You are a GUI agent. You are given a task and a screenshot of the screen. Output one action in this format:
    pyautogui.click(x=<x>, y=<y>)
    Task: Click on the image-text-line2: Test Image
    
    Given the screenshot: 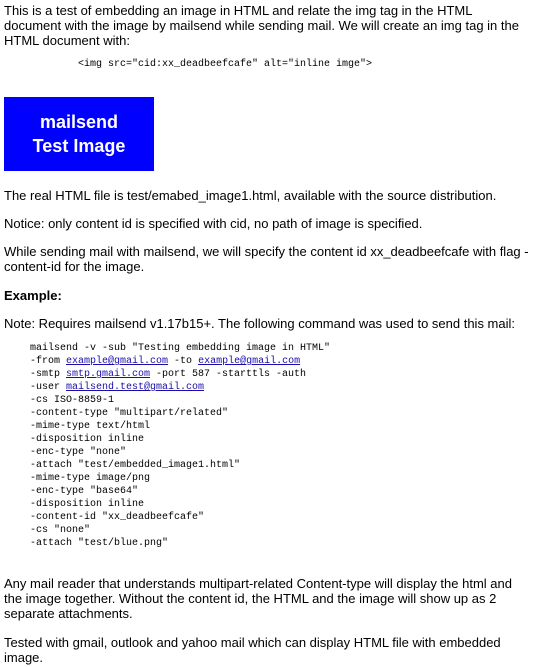 What is the action you would take?
    pyautogui.click(x=79, y=146)
    